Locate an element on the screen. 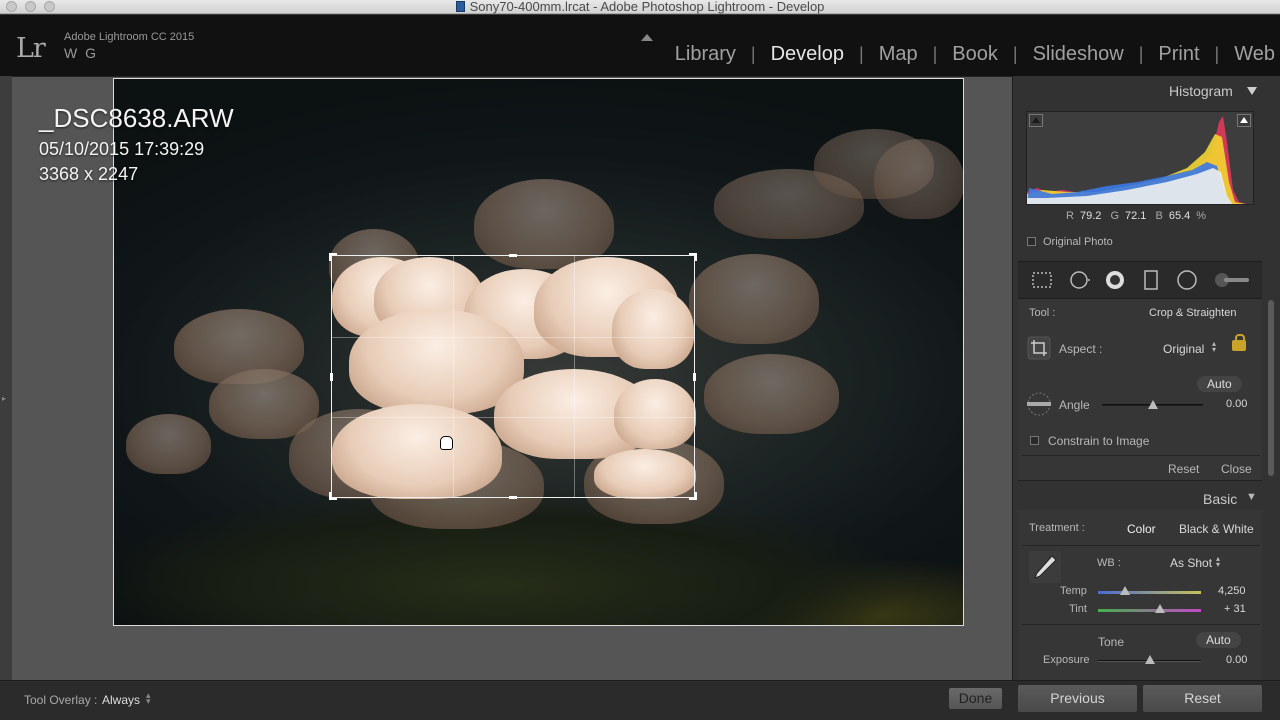 The height and width of the screenshot is (720, 1280). treatment-label: Treatment : is located at coordinates (1057, 528).